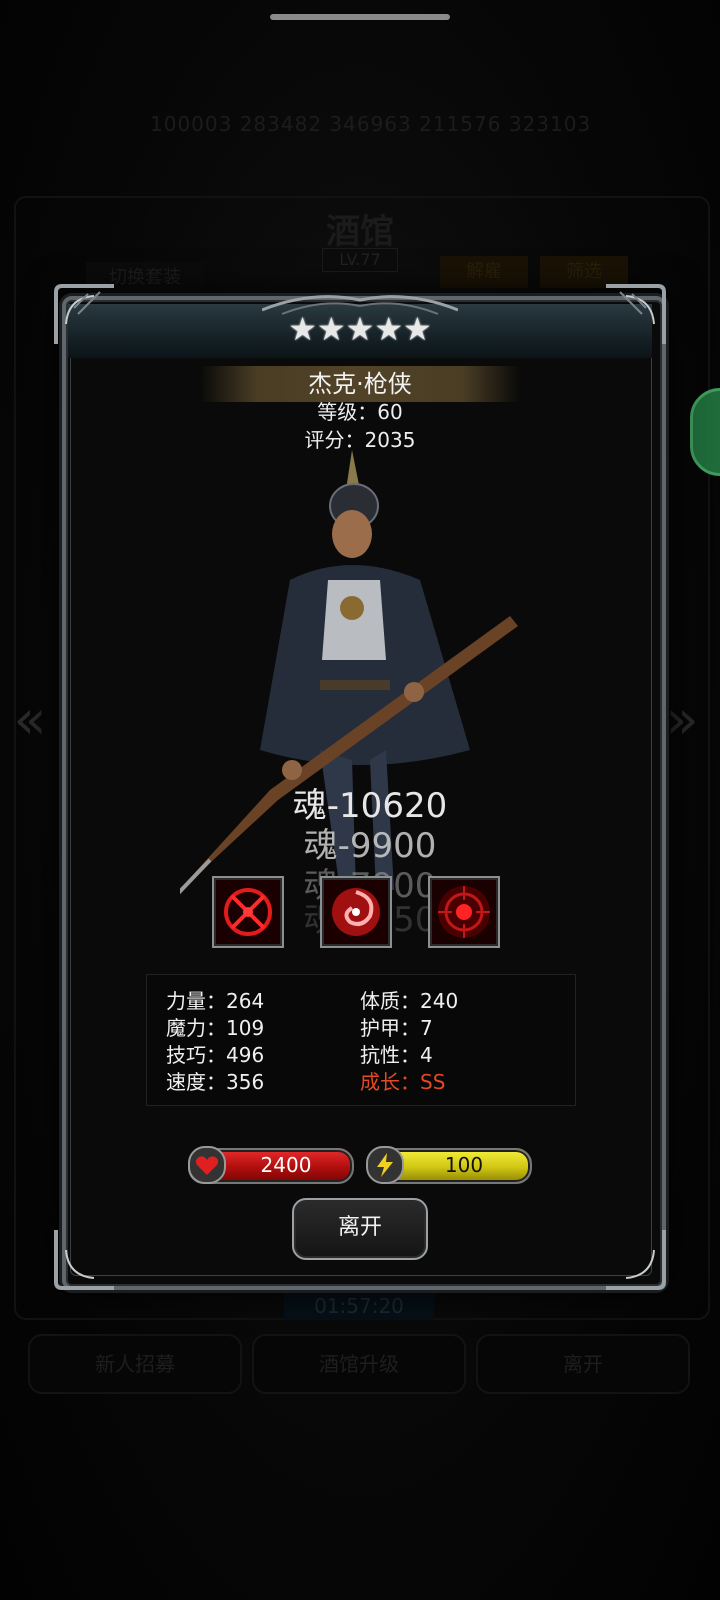 Image resolution: width=720 pixels, height=1600 pixels. Describe the element at coordinates (286, 1165) in the screenshot. I see `hp-value: 2400` at that location.